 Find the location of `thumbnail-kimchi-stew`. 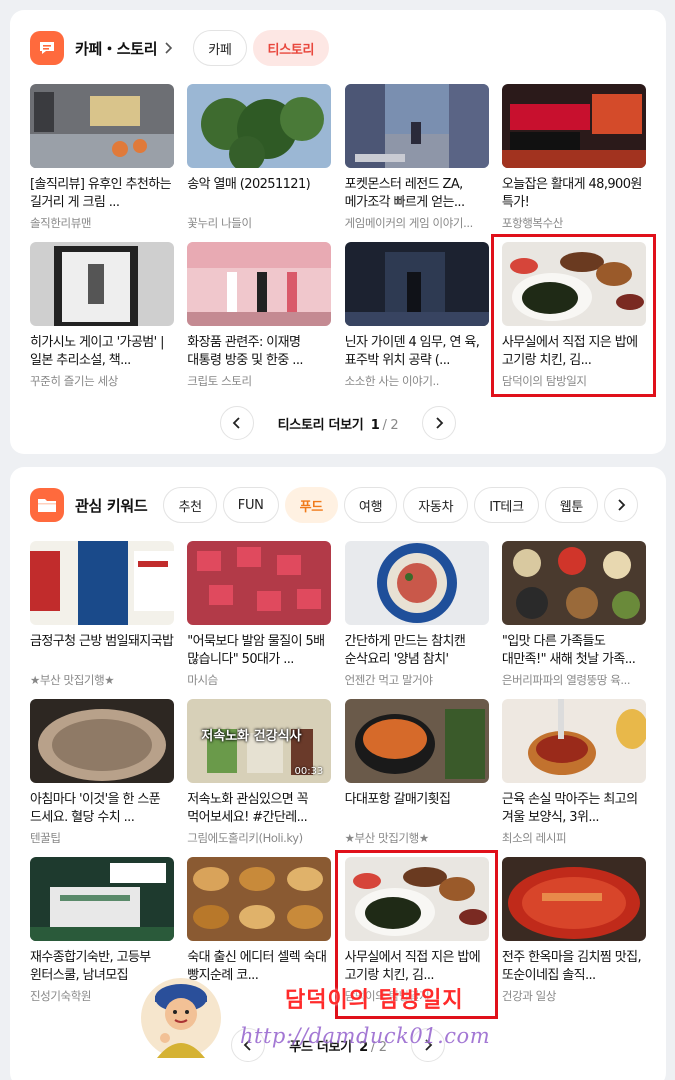

thumbnail-kimchi-stew is located at coordinates (573, 899).